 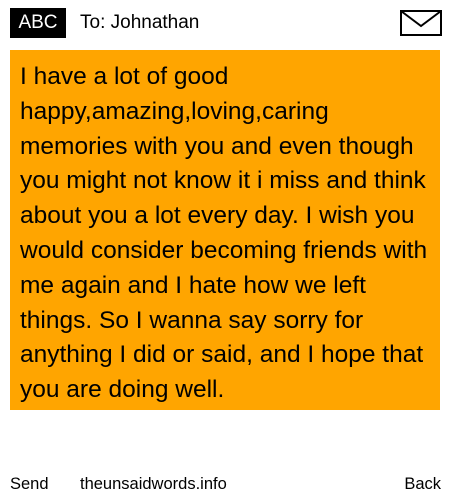 What do you see at coordinates (422, 484) in the screenshot?
I see `back-softkey: Back` at bounding box center [422, 484].